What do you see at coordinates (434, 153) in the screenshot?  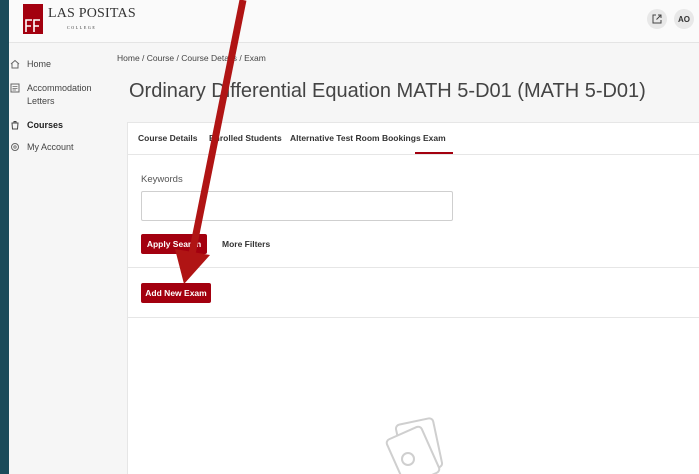 I see `active-tab-indicator` at bounding box center [434, 153].